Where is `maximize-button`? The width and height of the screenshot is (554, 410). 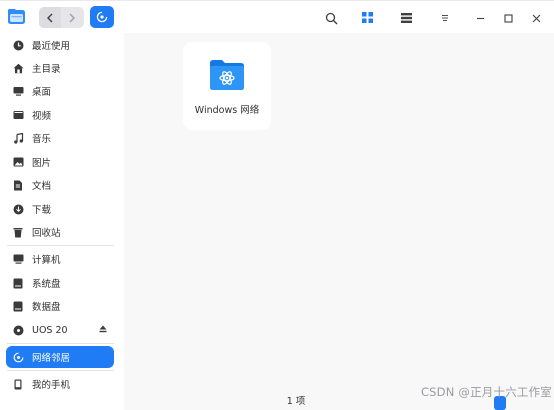 maximize-button is located at coordinates (508, 18).